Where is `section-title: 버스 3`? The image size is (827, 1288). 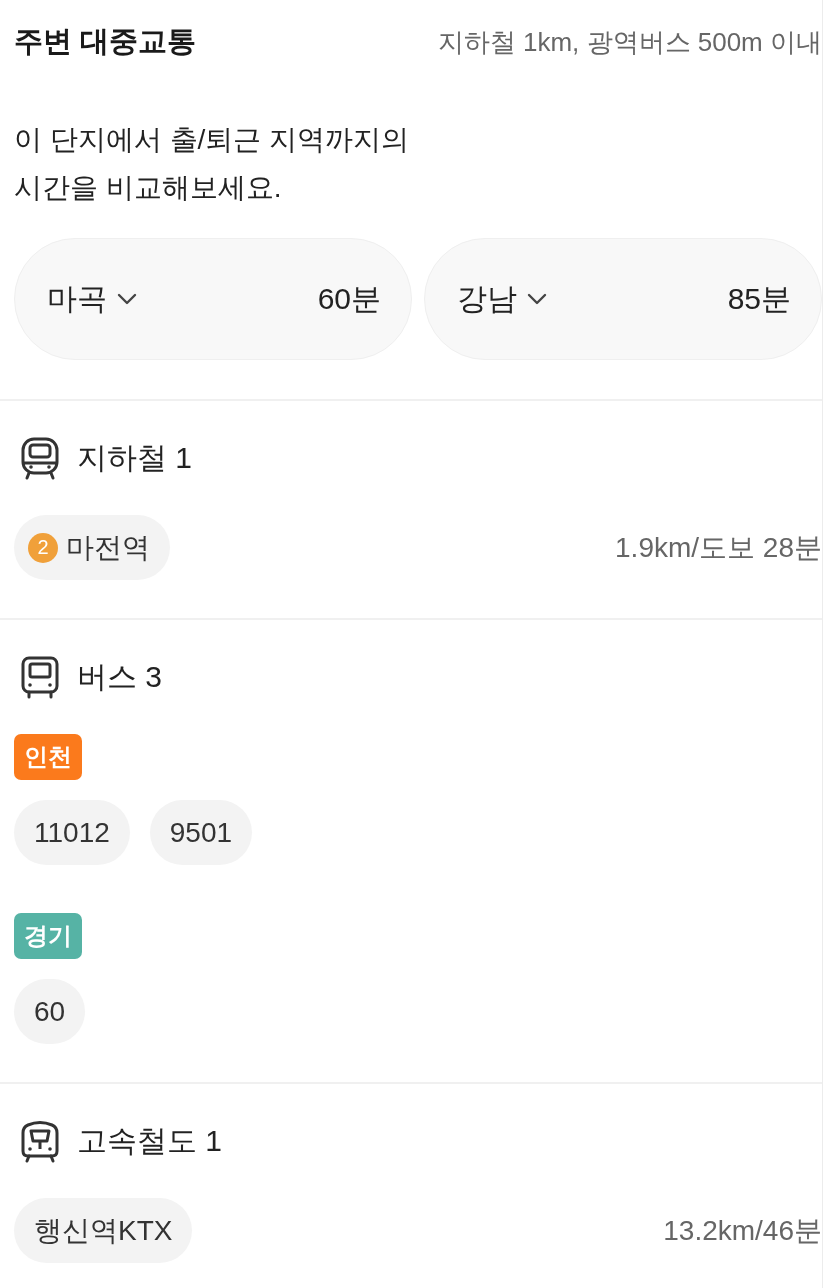 section-title: 버스 3 is located at coordinates (120, 676).